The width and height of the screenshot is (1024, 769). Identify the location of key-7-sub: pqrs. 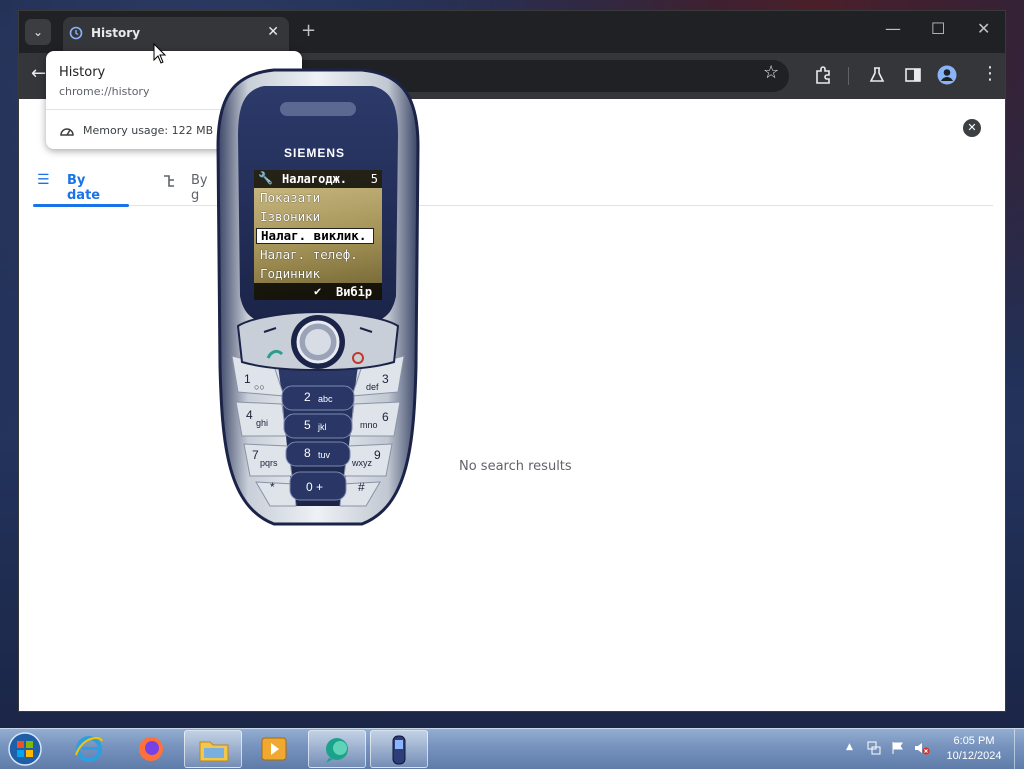
(269, 463).